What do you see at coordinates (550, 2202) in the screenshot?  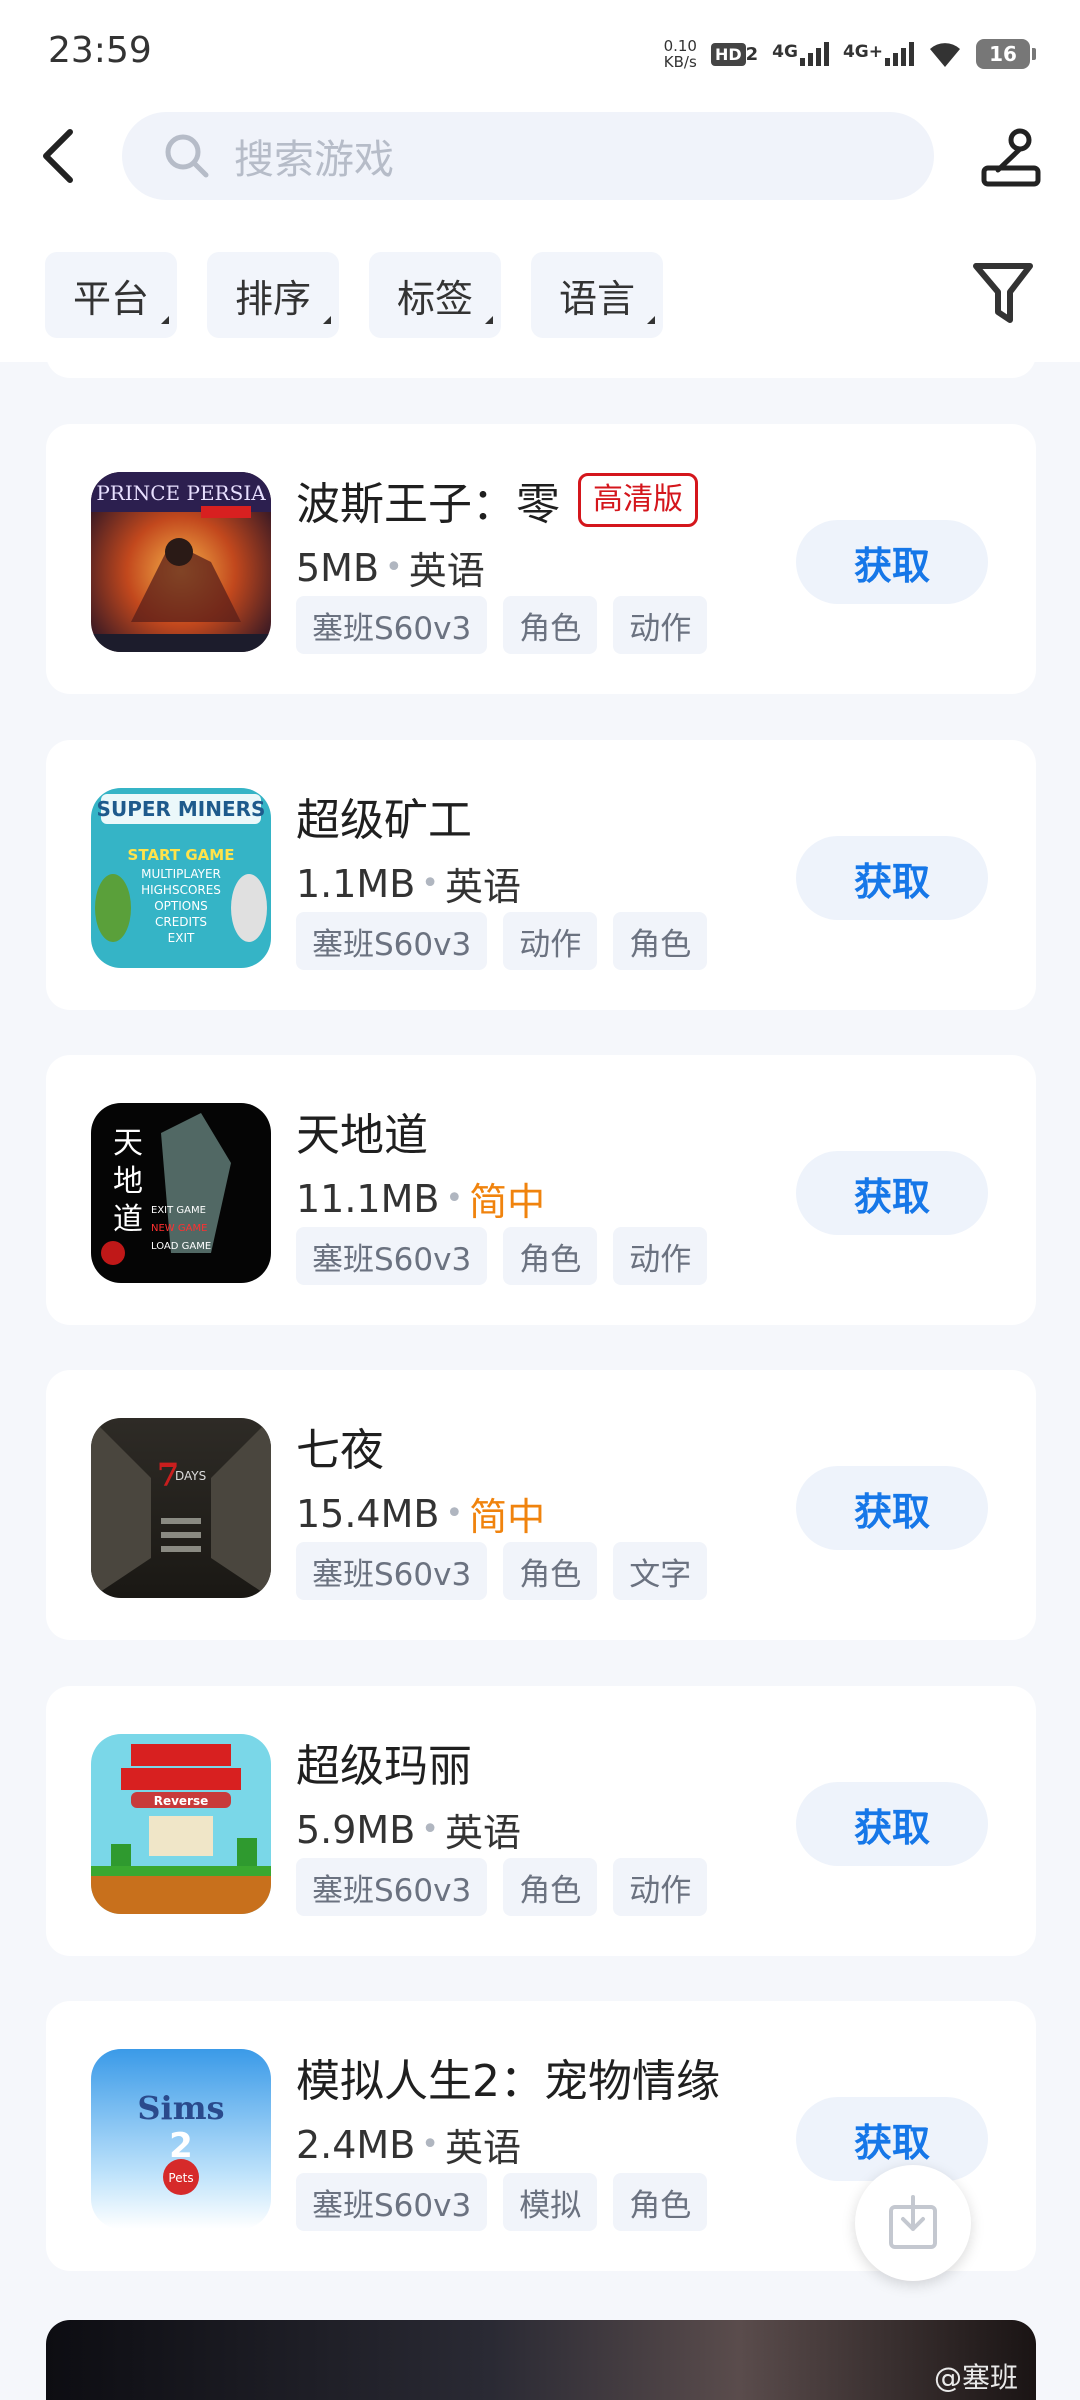 I see `tag: 模拟` at bounding box center [550, 2202].